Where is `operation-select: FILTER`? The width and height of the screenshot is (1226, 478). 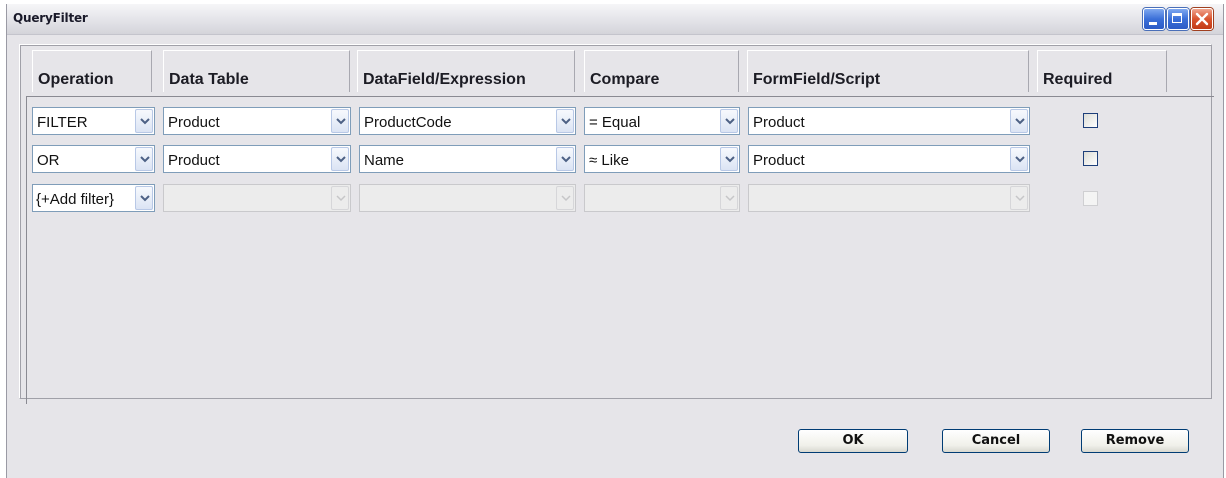 operation-select: FILTER is located at coordinates (93, 121).